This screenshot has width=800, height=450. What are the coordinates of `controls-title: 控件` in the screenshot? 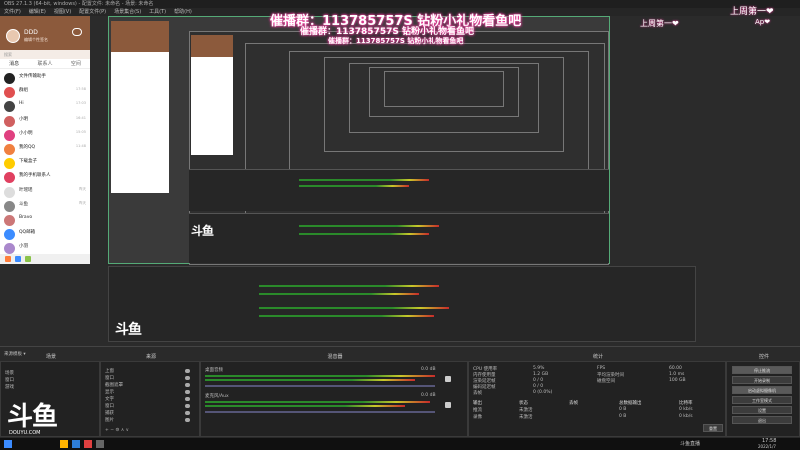 It's located at (763, 357).